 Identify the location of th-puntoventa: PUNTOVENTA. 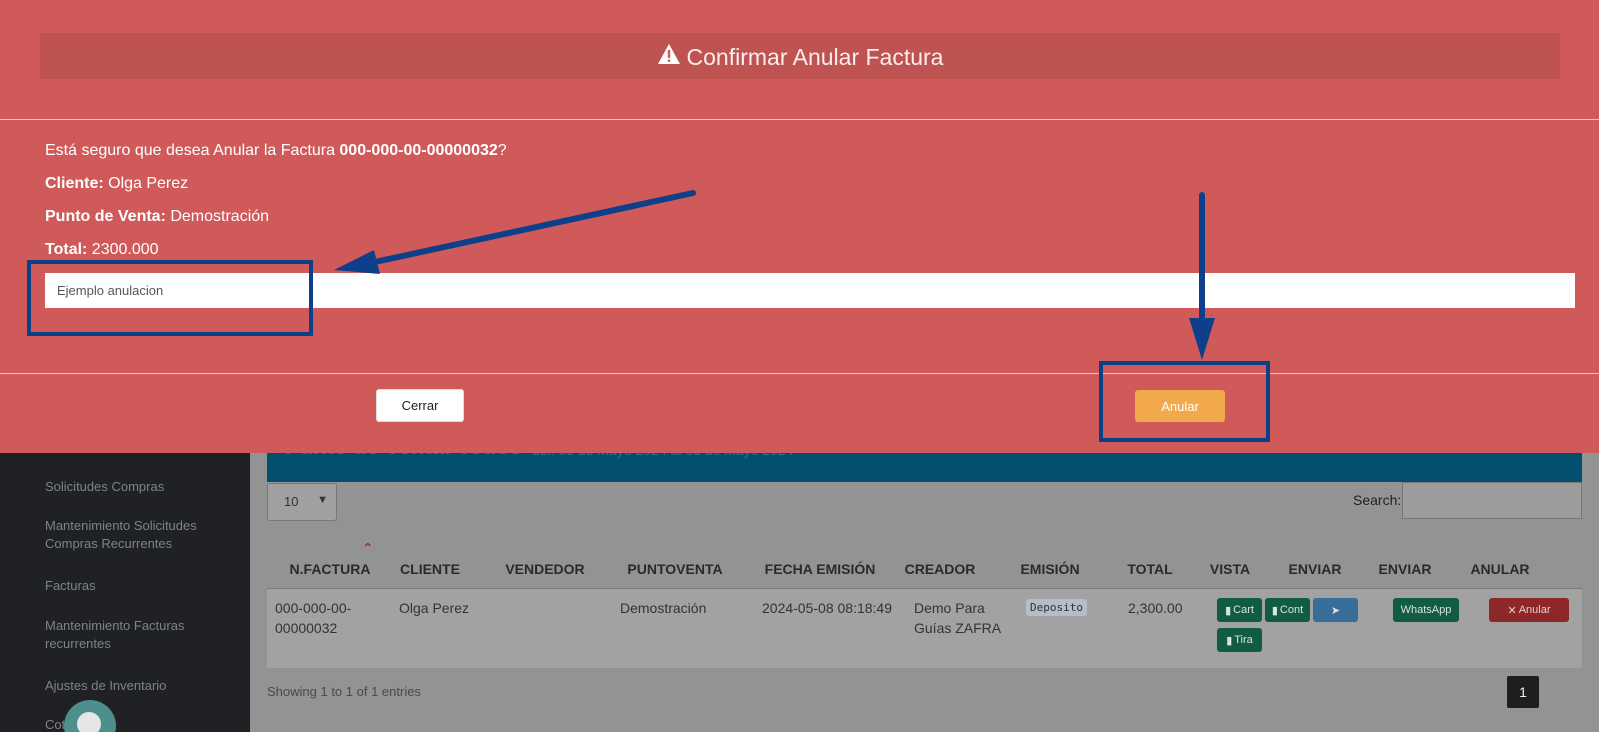
(675, 569).